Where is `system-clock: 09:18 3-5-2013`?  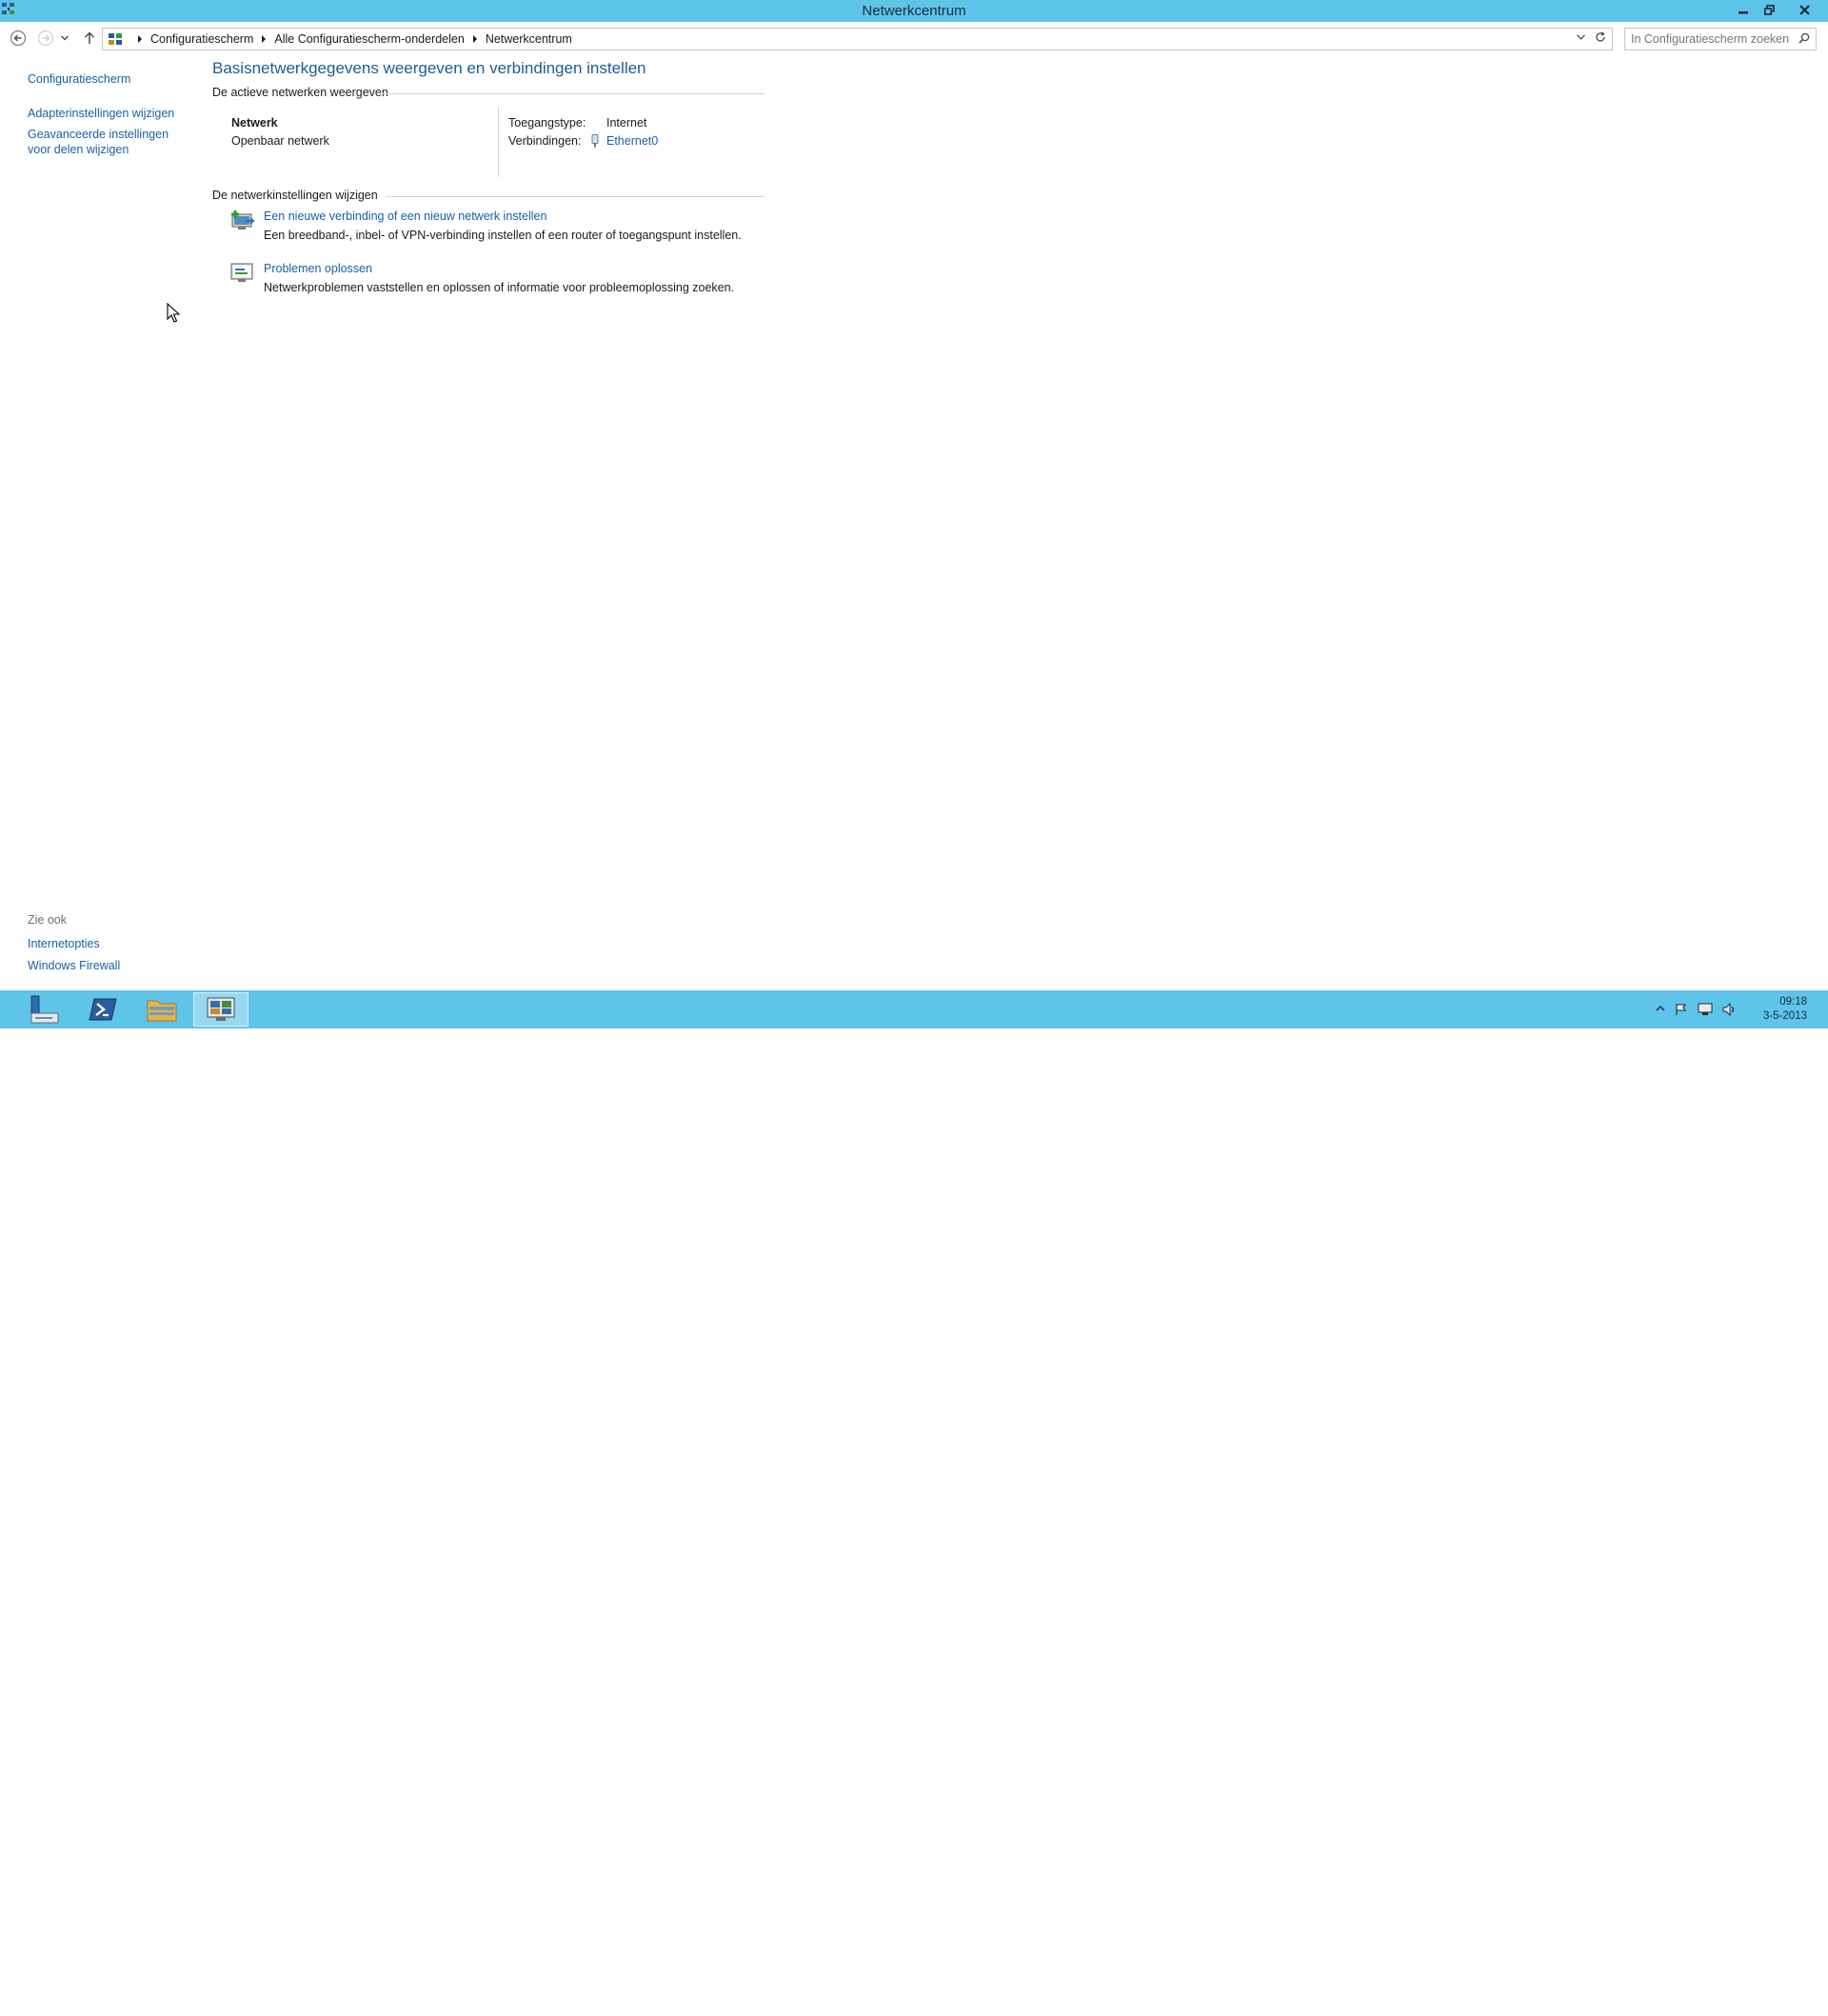 system-clock: 09:18 3-5-2013 is located at coordinates (1785, 1009).